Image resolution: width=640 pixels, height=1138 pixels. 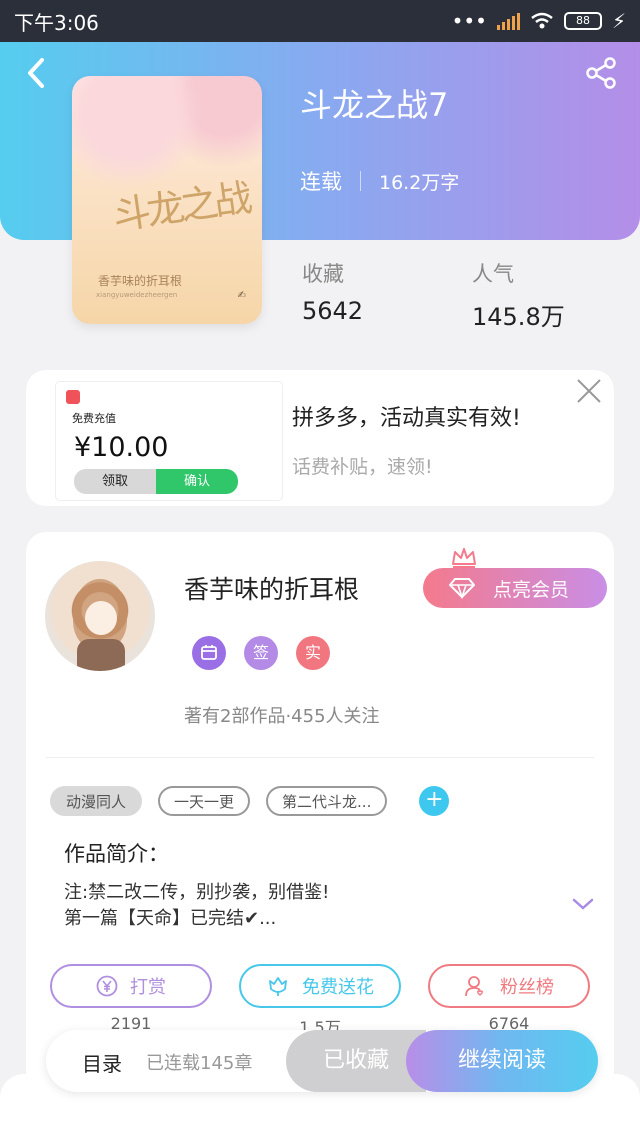 What do you see at coordinates (360, 181) in the screenshot?
I see `meta-divider` at bounding box center [360, 181].